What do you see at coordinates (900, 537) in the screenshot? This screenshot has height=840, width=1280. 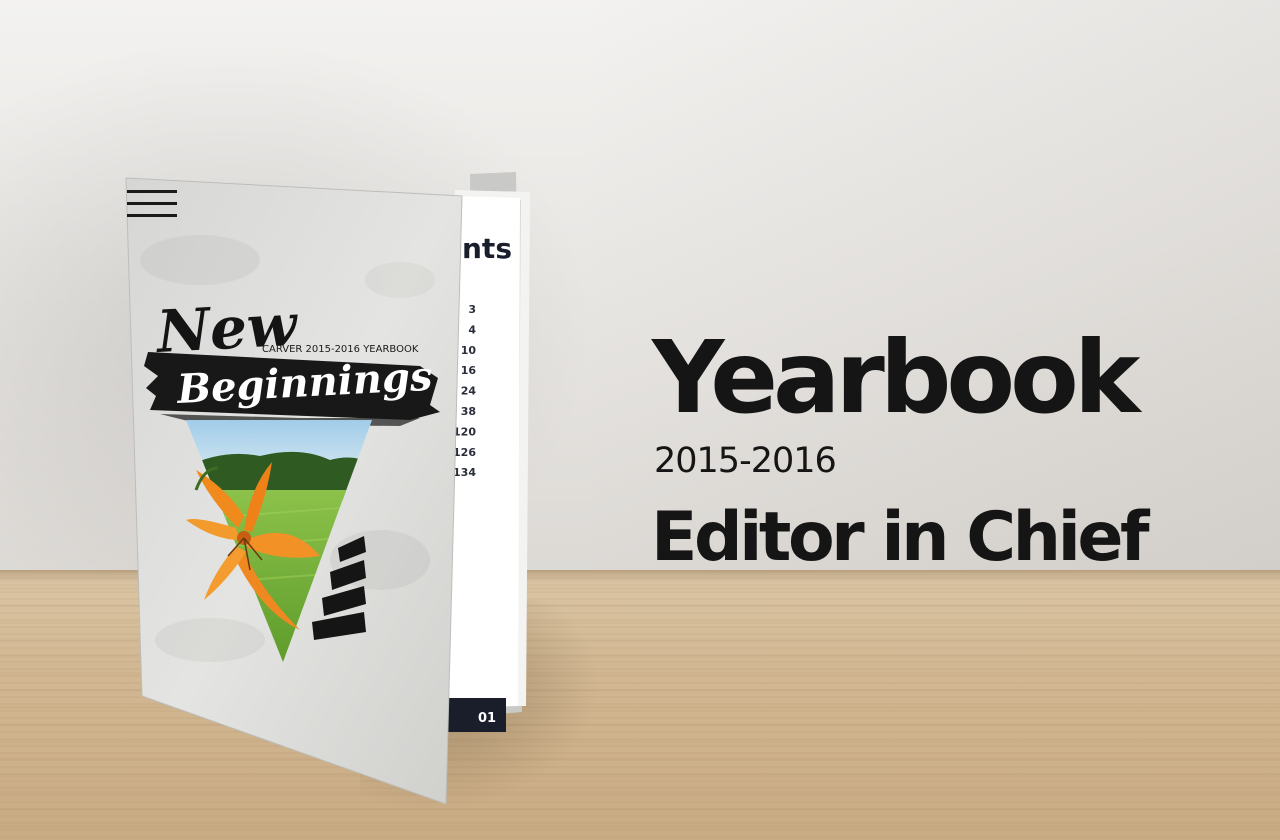 I see `role-title: Editor in Chief` at bounding box center [900, 537].